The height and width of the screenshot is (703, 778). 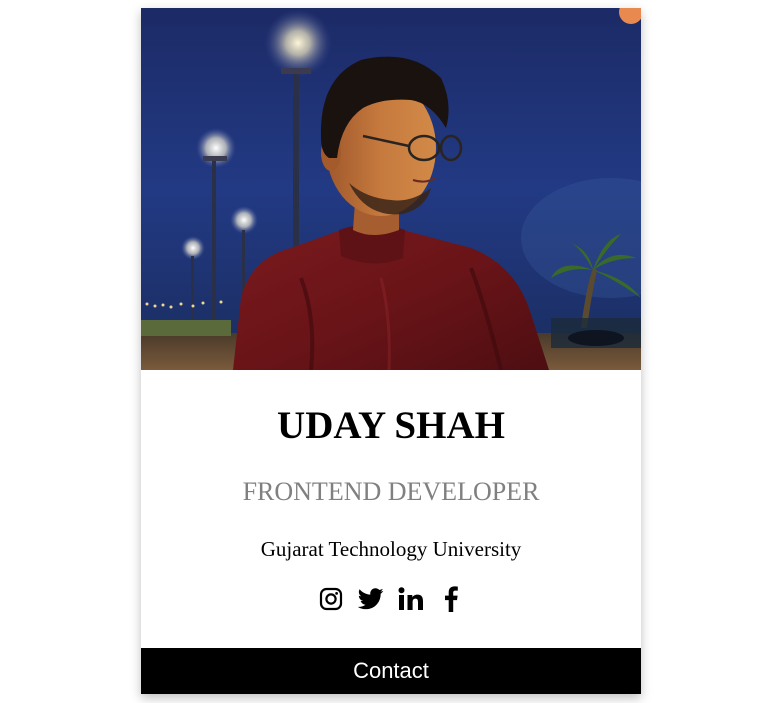 What do you see at coordinates (391, 549) in the screenshot?
I see `profile-school: Gujarat Technology University` at bounding box center [391, 549].